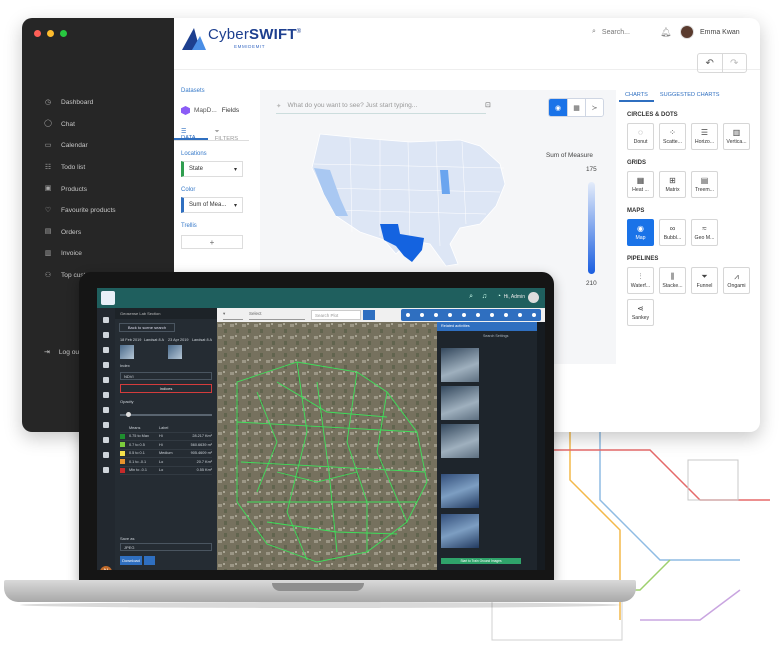 The height and width of the screenshot is (650, 780). Describe the element at coordinates (166, 388) in the screenshot. I see `indices-button: Indices` at that location.